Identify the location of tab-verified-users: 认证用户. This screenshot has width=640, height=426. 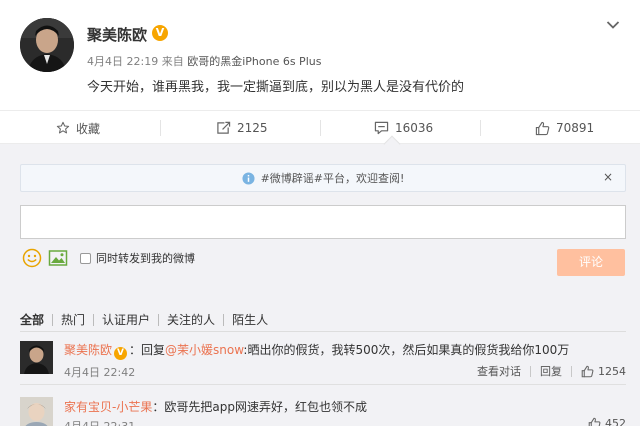
(126, 319).